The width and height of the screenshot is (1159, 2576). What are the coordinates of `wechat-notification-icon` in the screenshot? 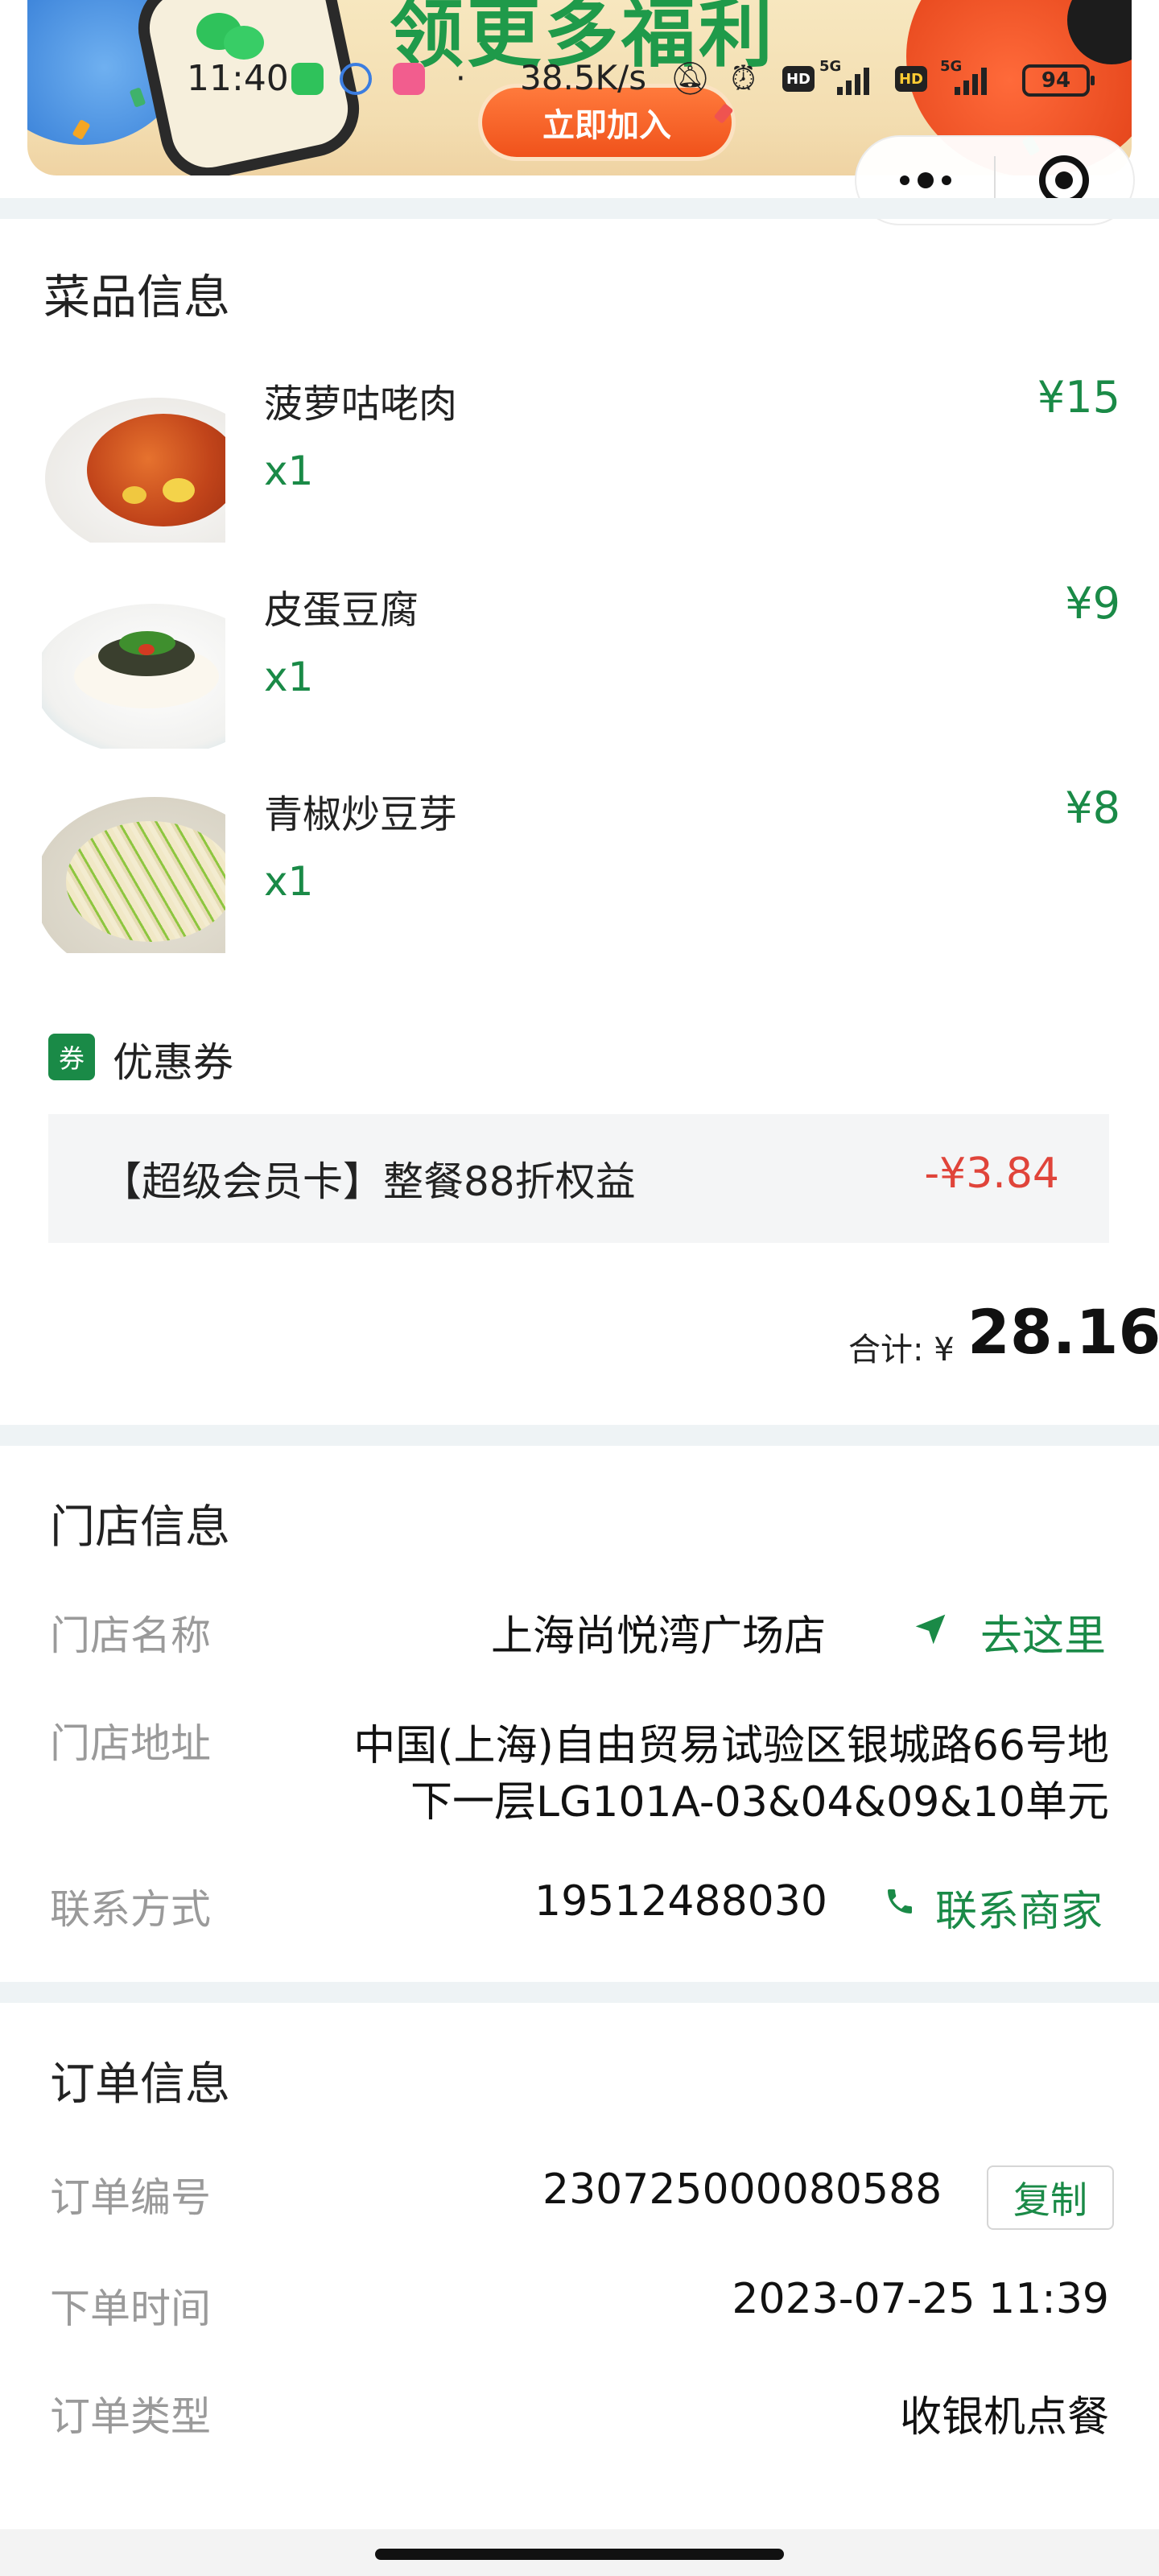 It's located at (307, 79).